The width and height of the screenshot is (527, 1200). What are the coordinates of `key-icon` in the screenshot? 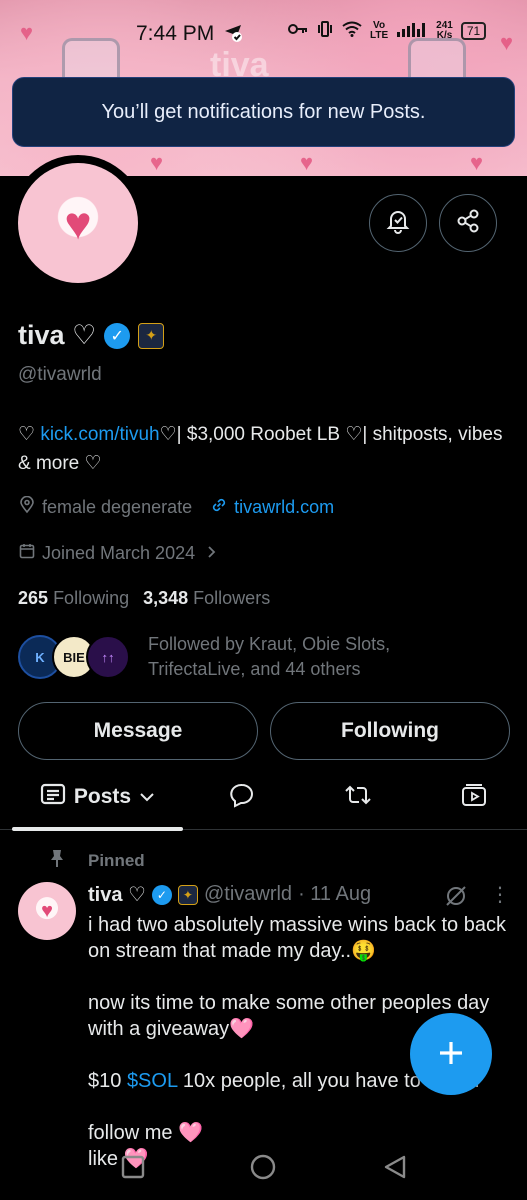 It's located at (298, 31).